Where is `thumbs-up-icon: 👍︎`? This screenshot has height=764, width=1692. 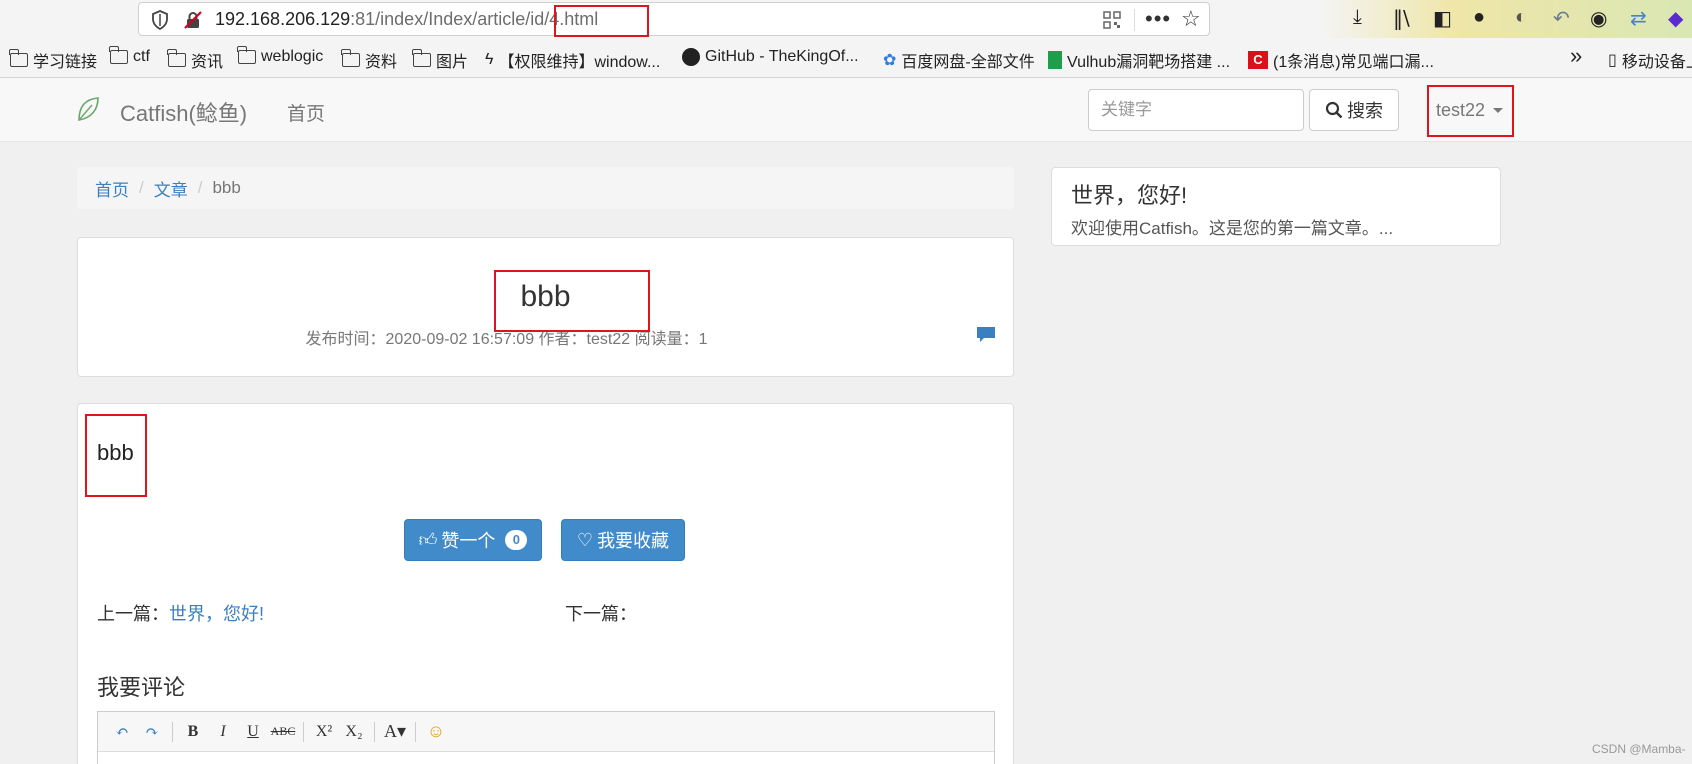
thumbs-up-icon: 👍︎ is located at coordinates (428, 540).